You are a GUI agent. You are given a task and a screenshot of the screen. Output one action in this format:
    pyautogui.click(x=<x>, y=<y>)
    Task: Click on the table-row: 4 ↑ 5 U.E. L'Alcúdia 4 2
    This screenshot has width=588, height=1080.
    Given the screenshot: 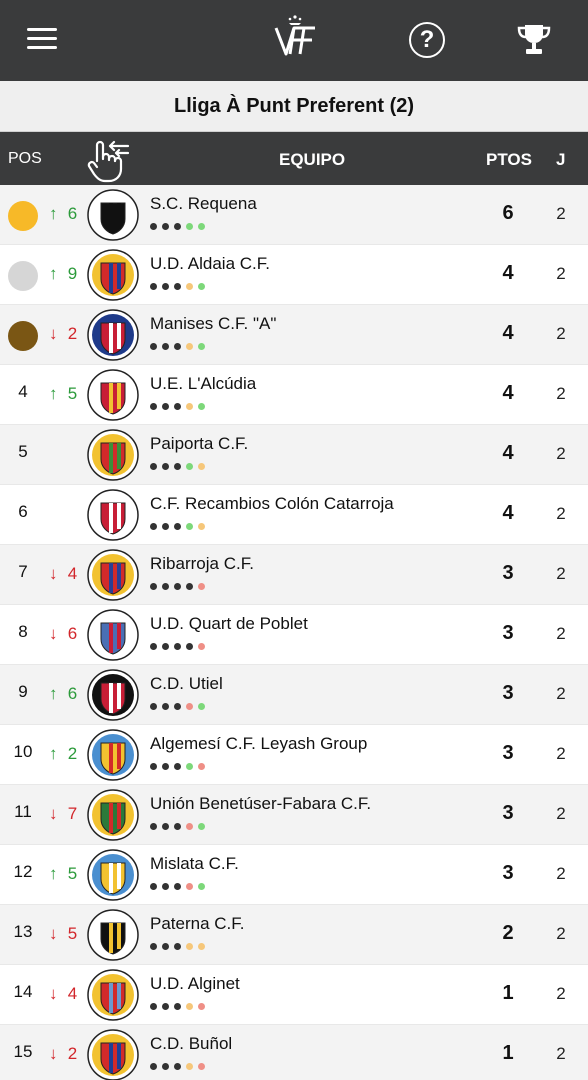 What is the action you would take?
    pyautogui.click(x=294, y=395)
    